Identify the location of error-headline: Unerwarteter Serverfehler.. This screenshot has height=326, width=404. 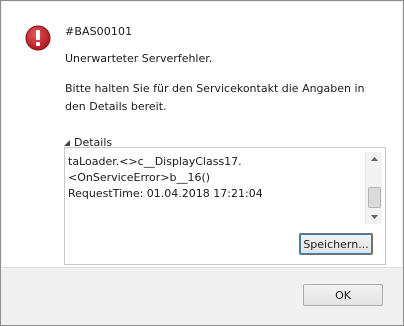
(139, 58).